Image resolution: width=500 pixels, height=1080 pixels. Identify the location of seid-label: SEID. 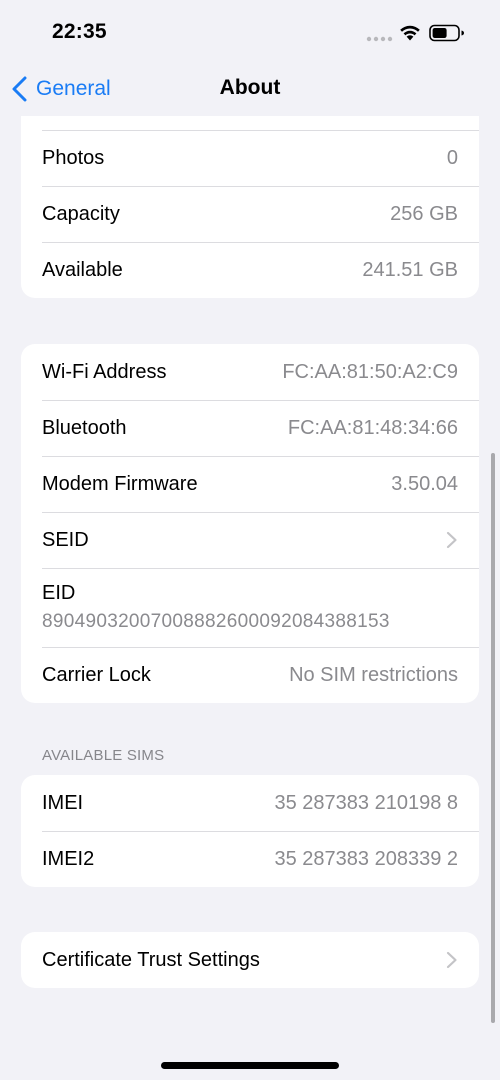
(65, 539).